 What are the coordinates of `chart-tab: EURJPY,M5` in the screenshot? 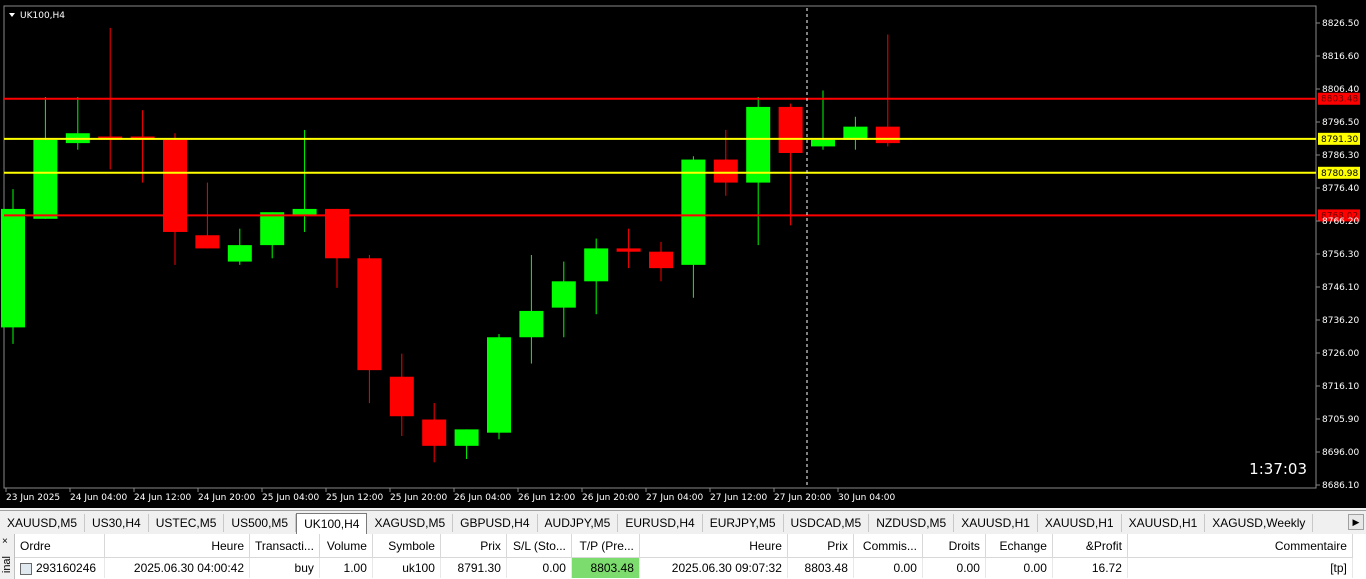 It's located at (743, 523).